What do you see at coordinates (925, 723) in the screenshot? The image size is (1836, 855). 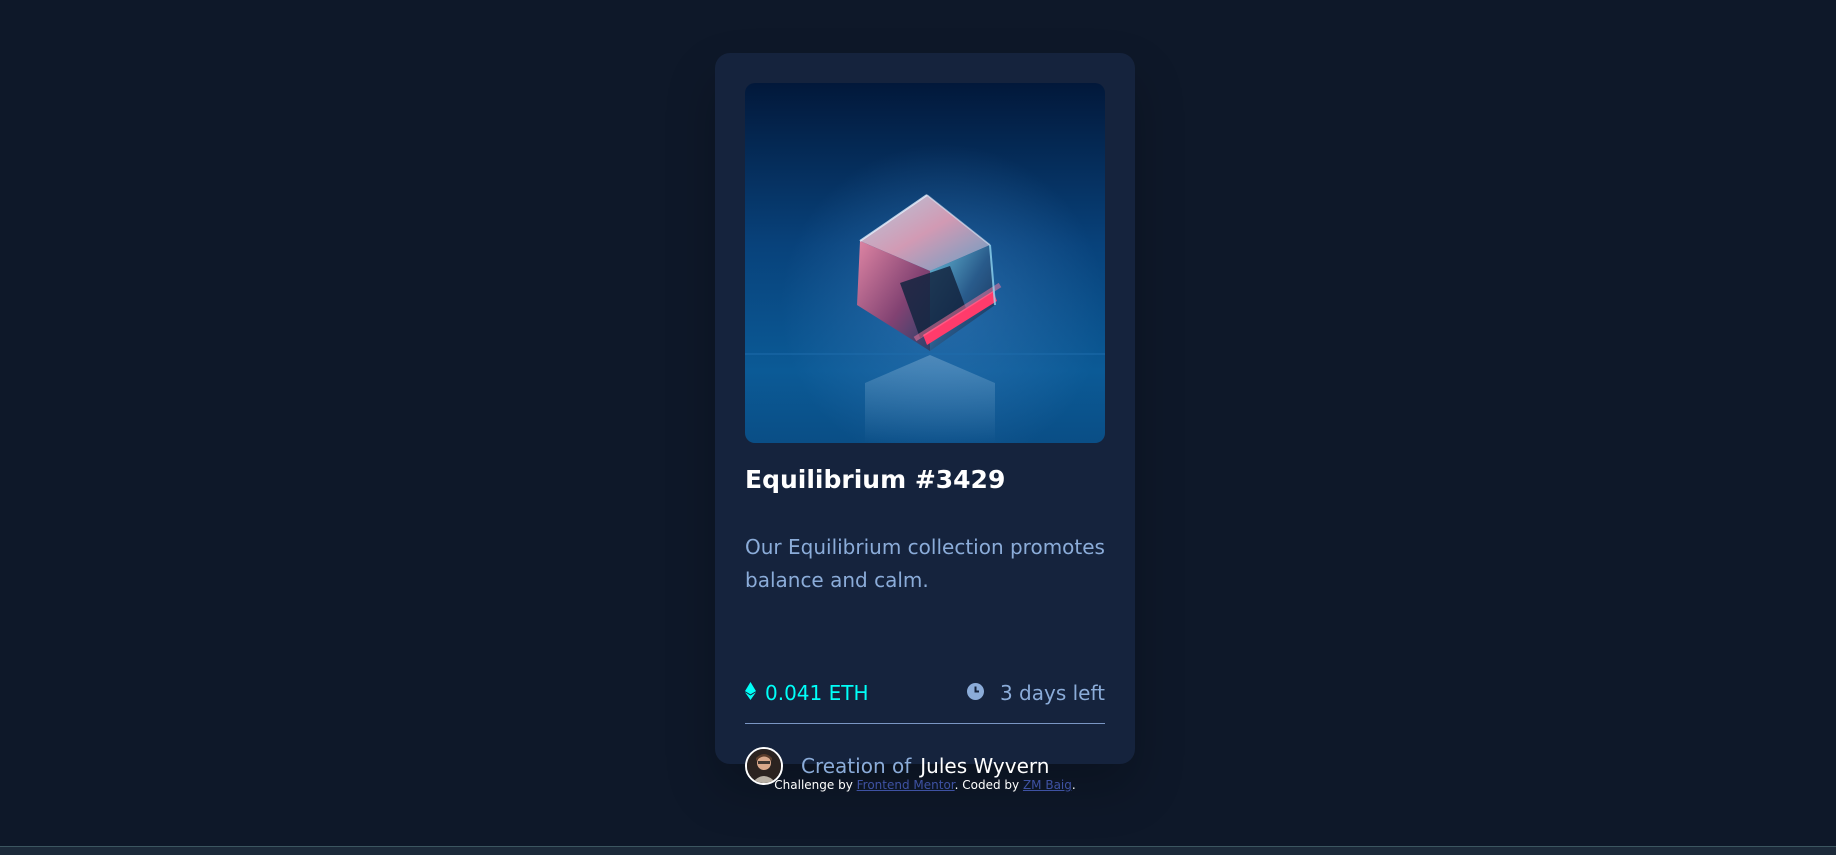 I see `divider` at bounding box center [925, 723].